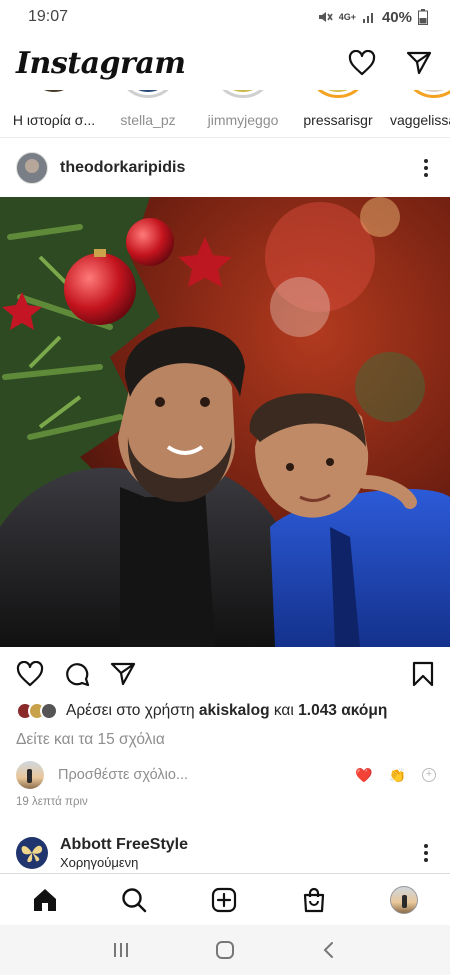  I want to click on liker-avatars, so click(37, 711).